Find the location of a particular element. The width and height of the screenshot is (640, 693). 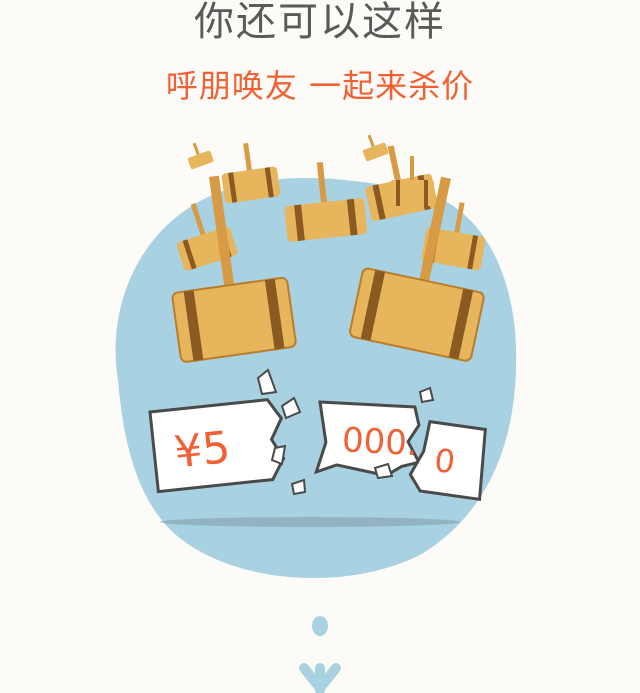

tag-shadow is located at coordinates (310, 522).